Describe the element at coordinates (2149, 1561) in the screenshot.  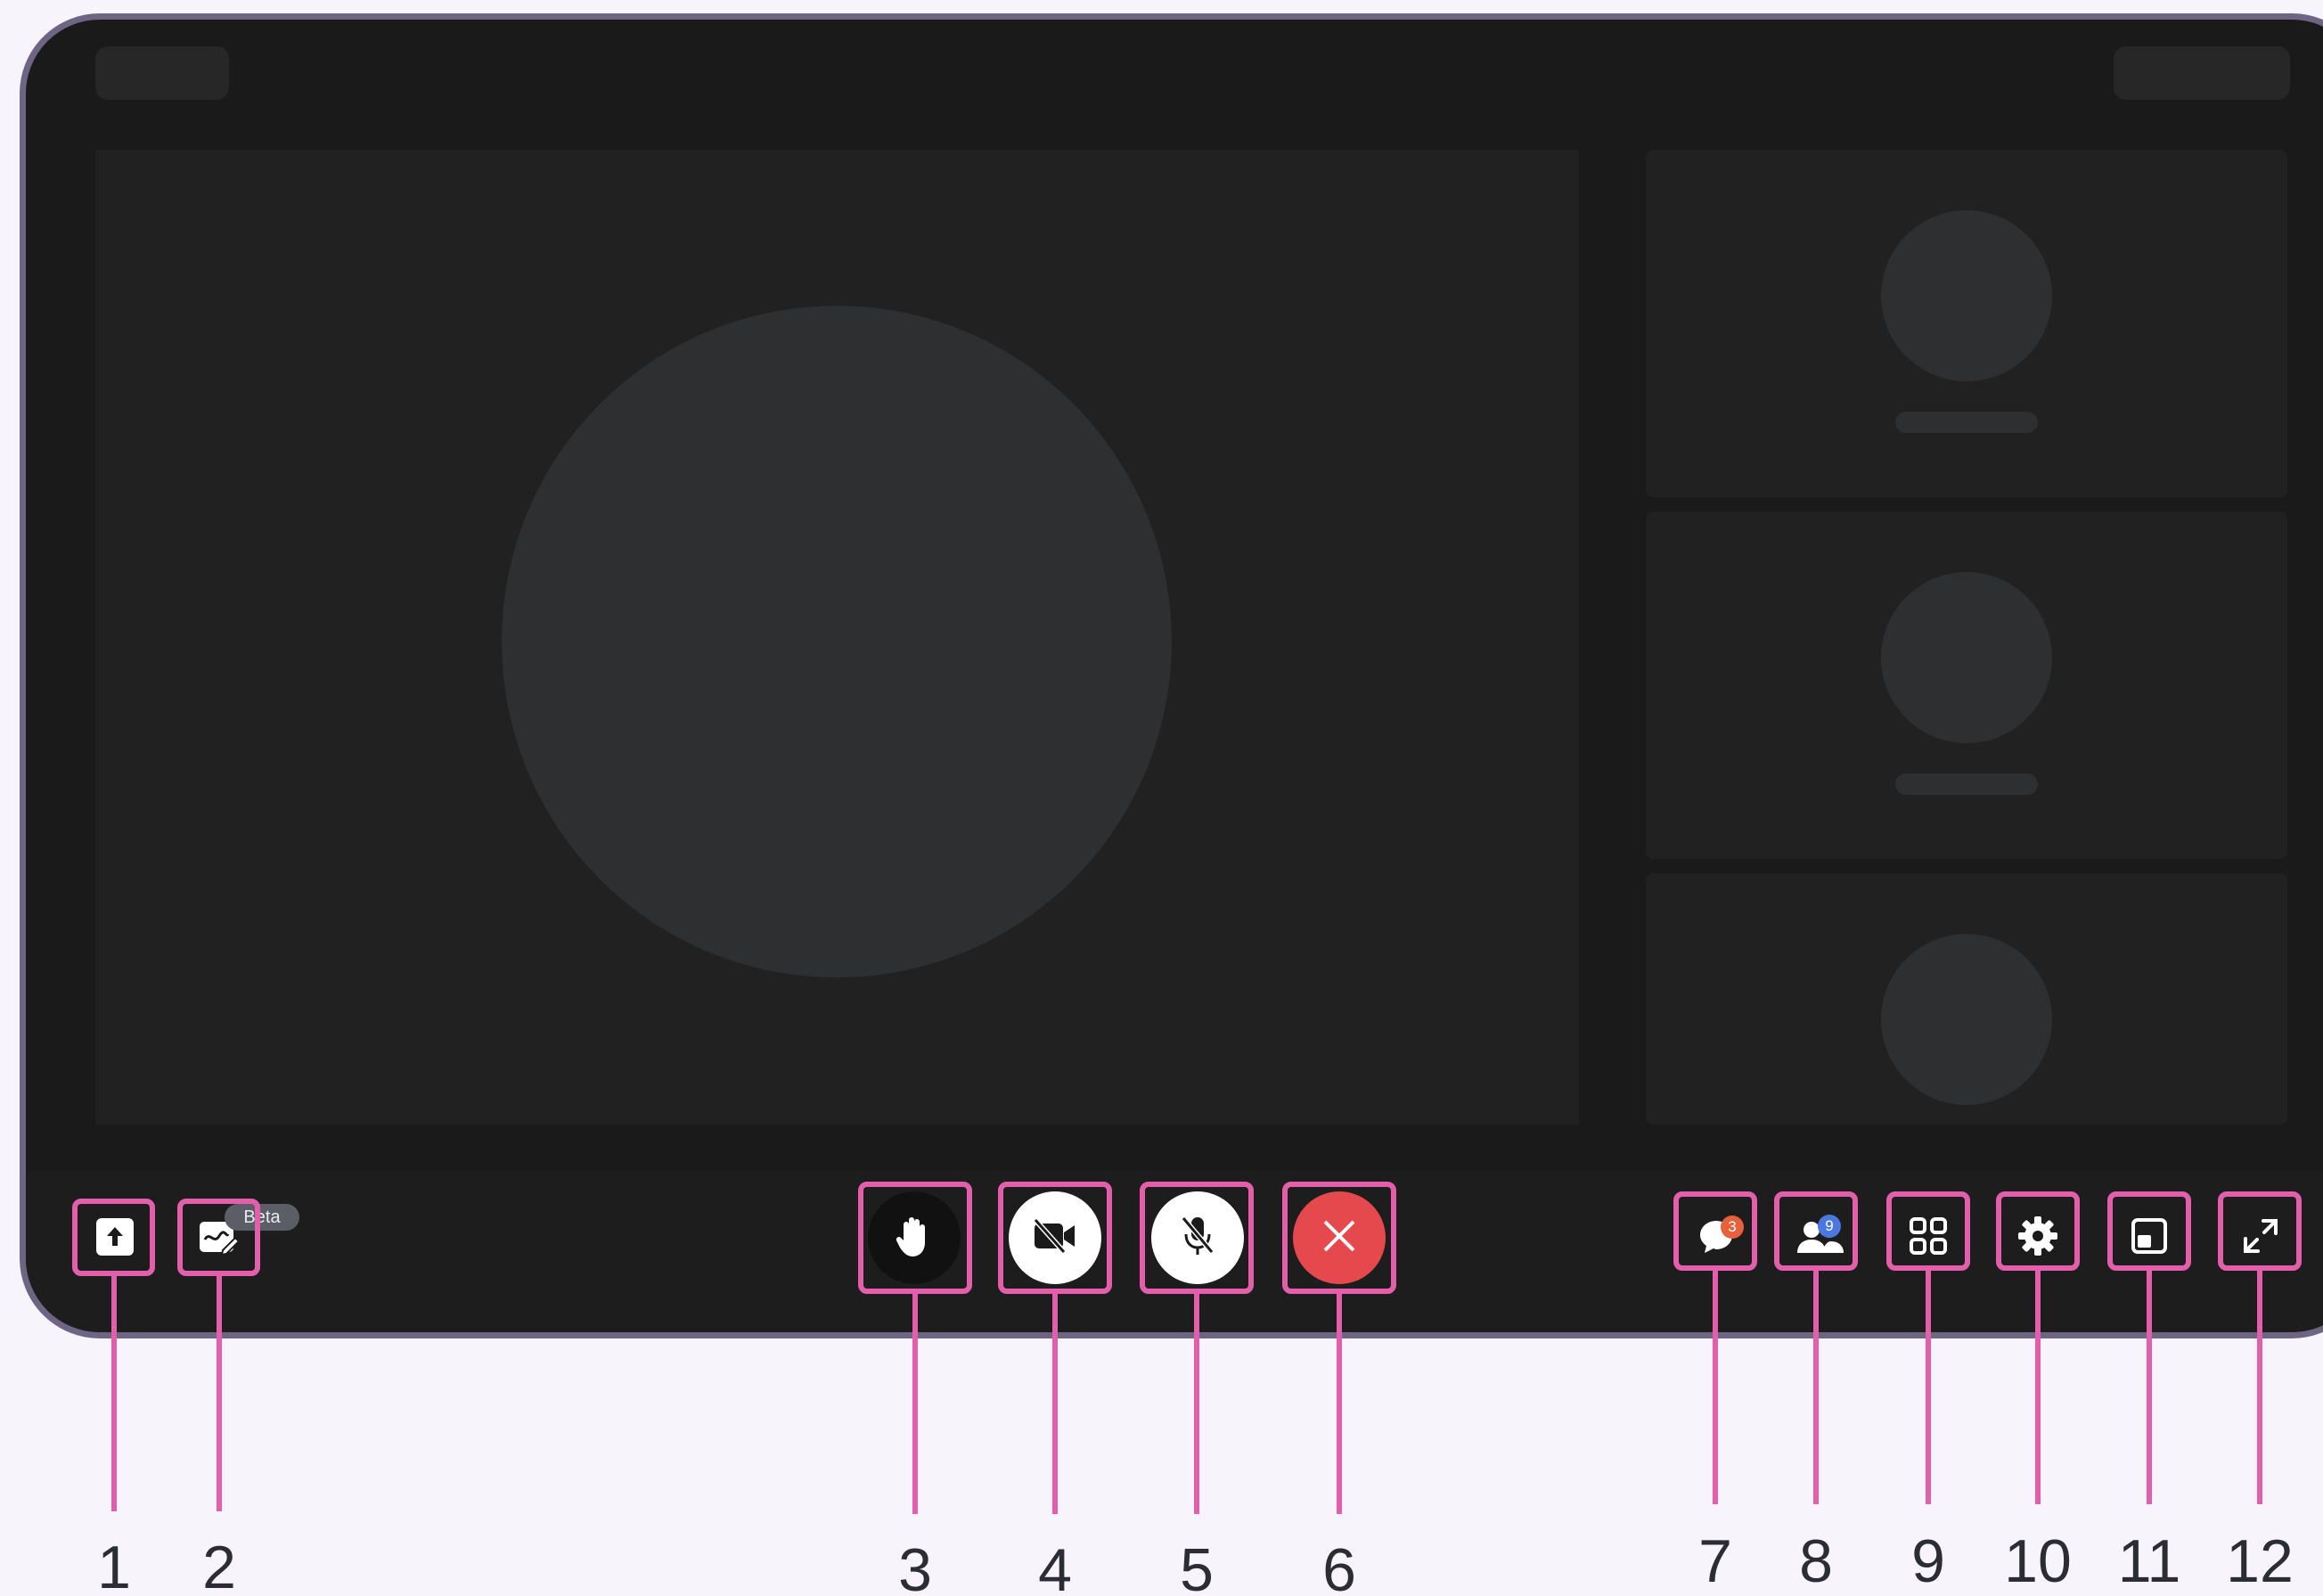
I see `callout-number-11: 11` at that location.